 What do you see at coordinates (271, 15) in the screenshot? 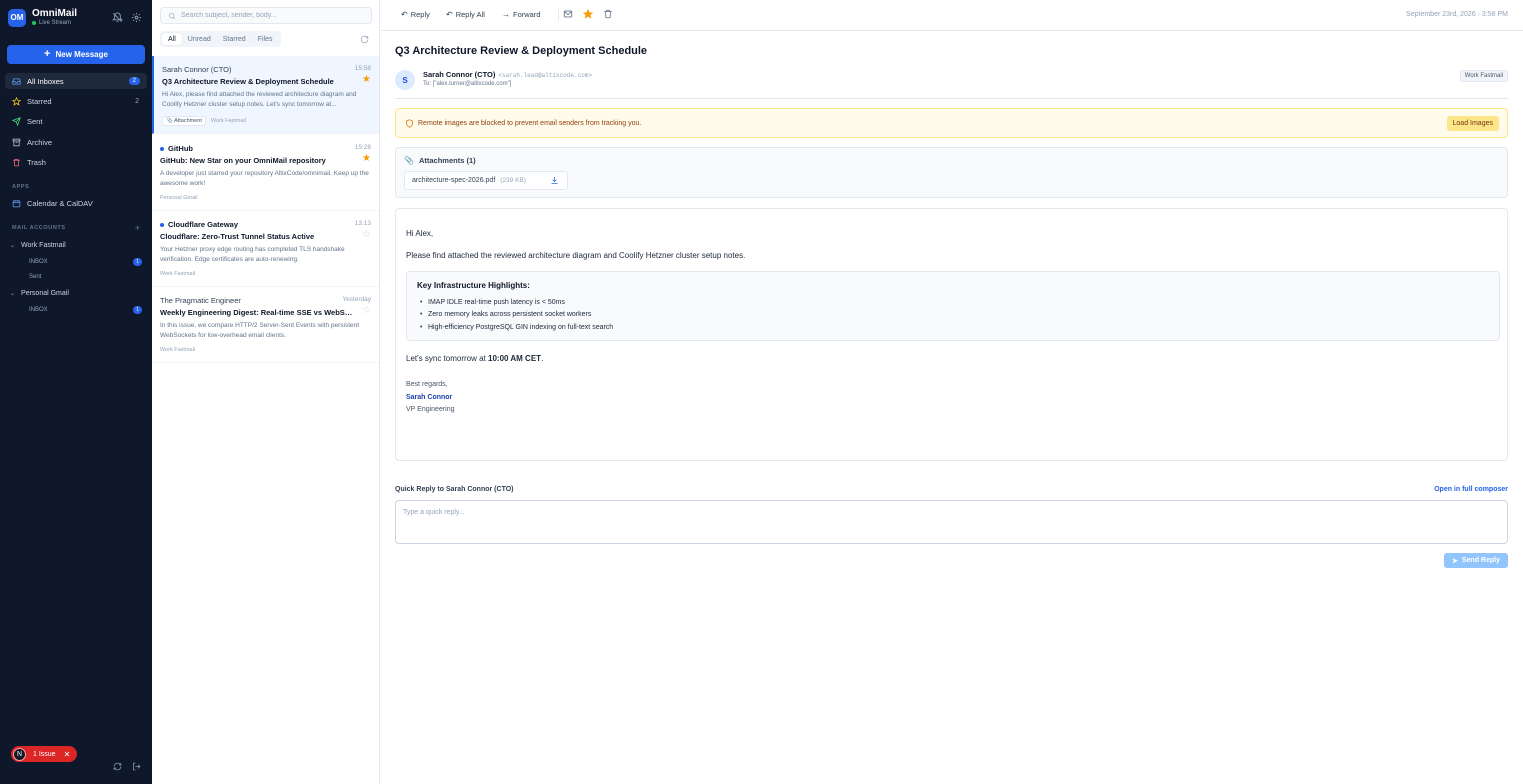
I see `search-input` at bounding box center [271, 15].